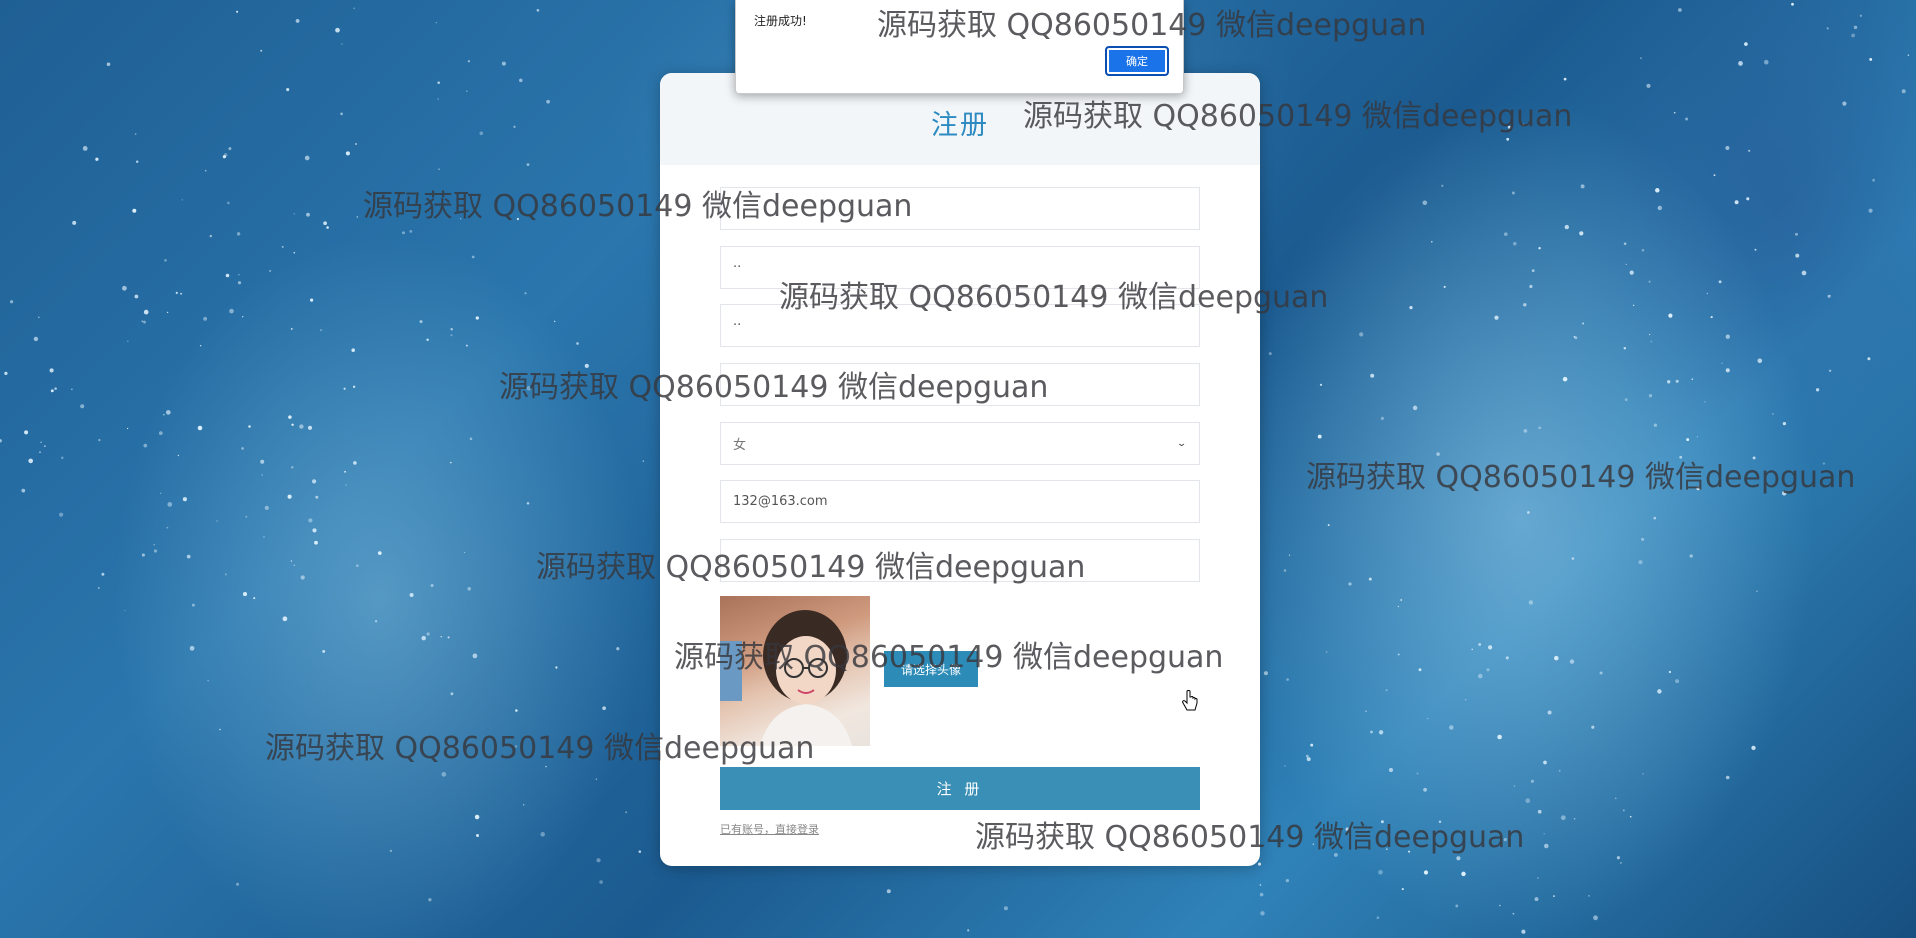  Describe the element at coordinates (960, 788) in the screenshot. I see `register-submit-button: 注 册` at that location.